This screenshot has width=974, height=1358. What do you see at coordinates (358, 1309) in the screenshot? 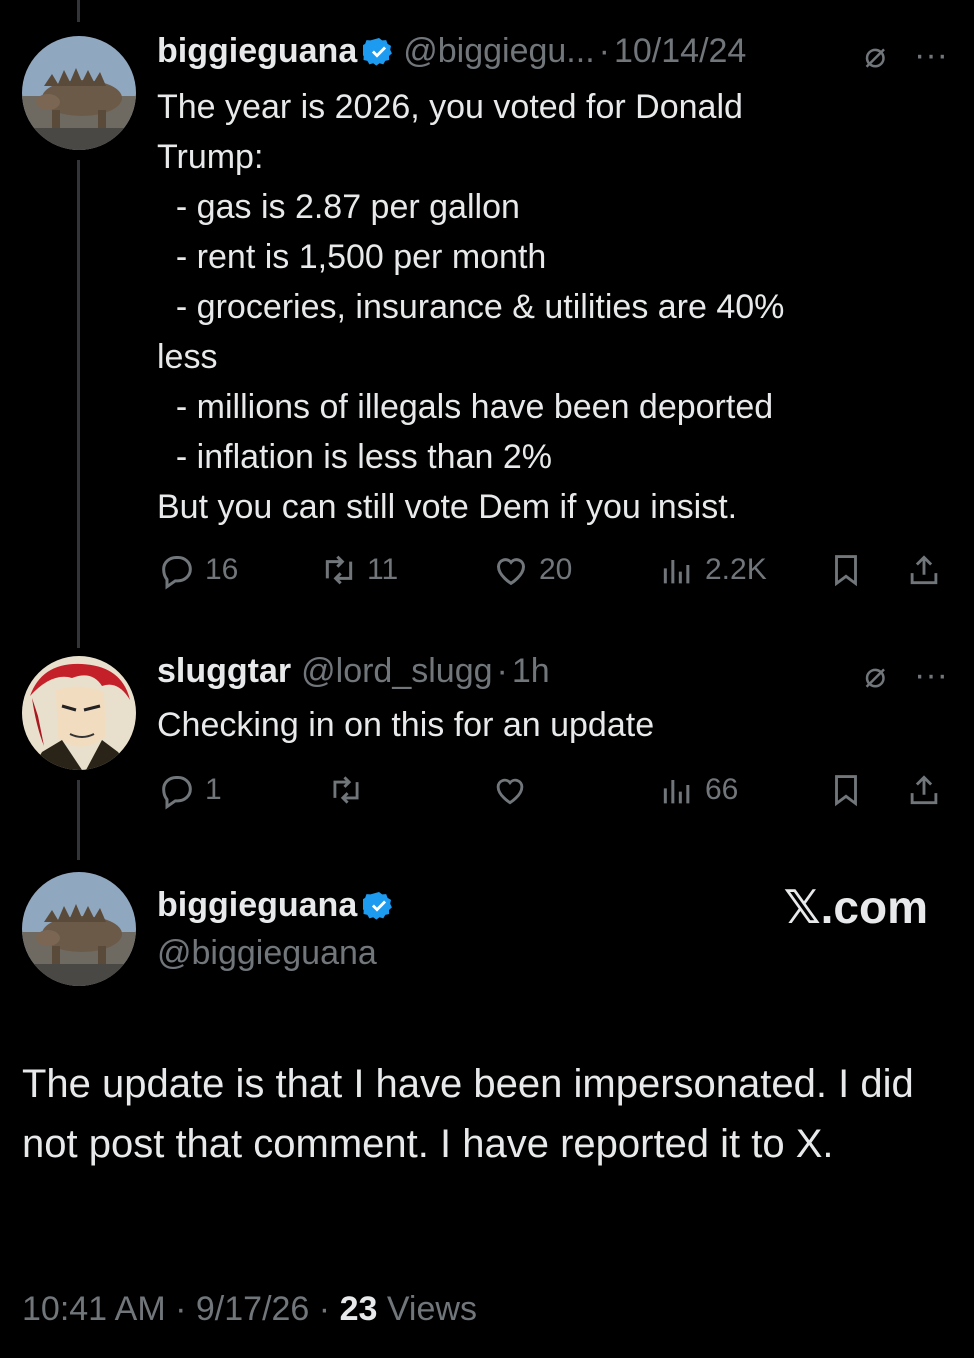
I see `views-count: 23` at bounding box center [358, 1309].